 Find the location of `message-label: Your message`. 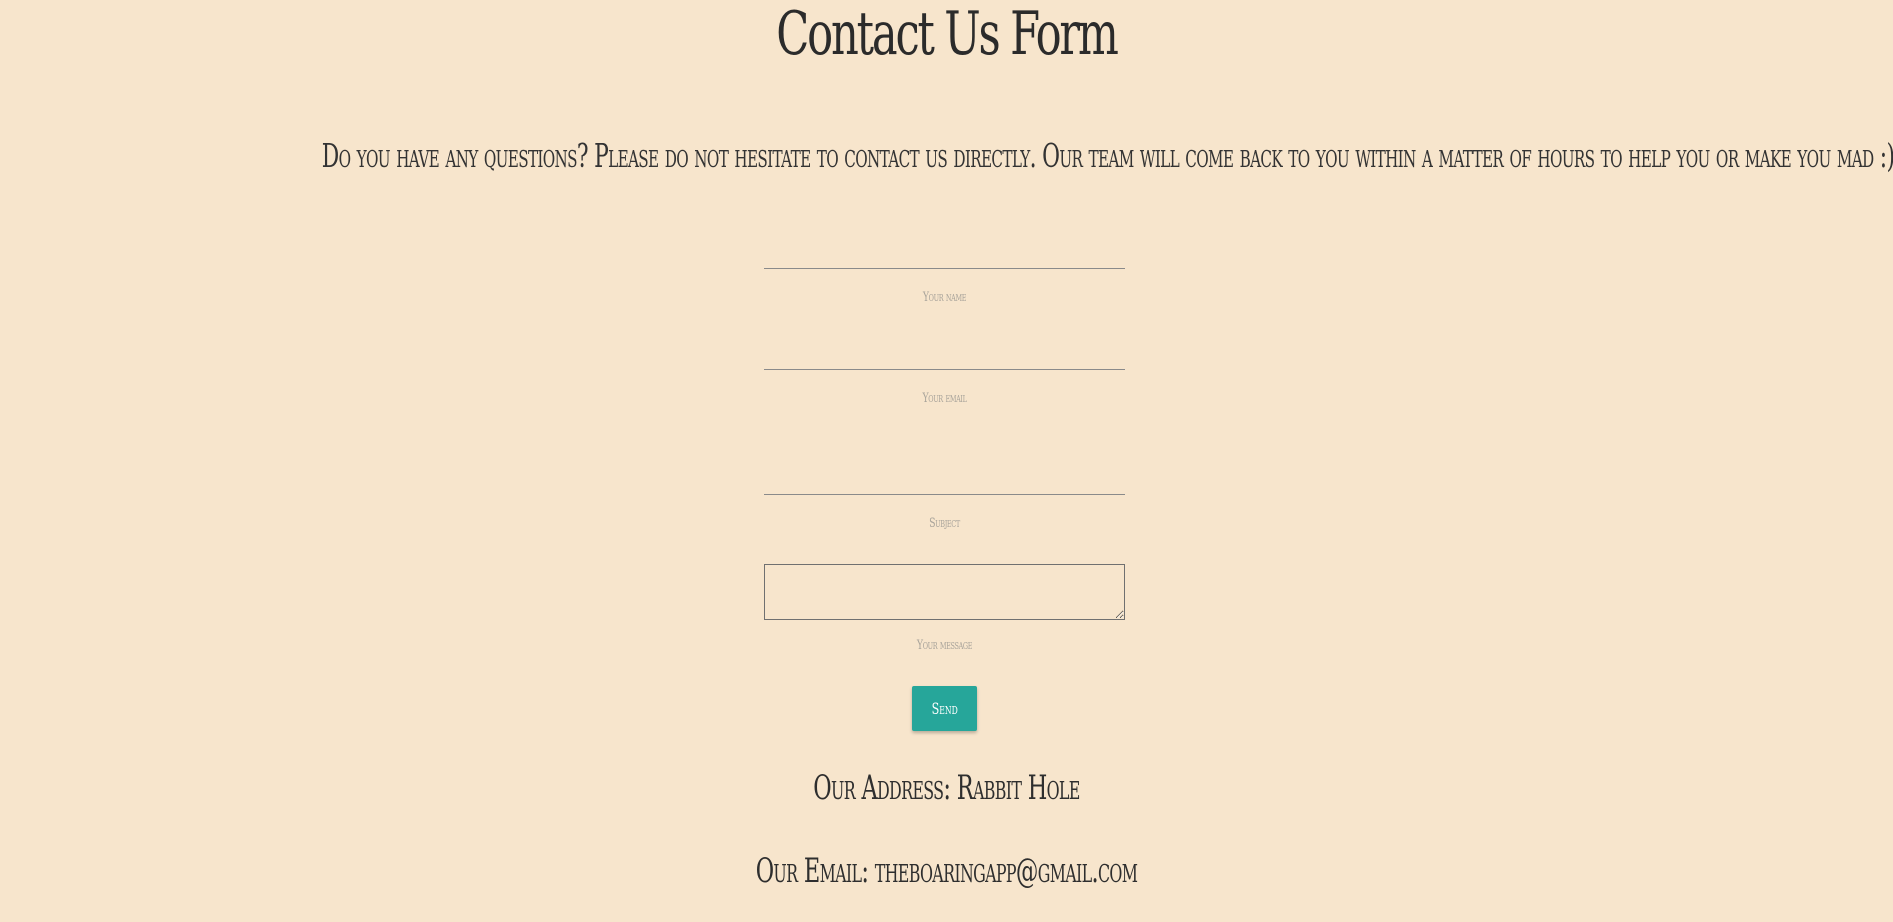

message-label: Your message is located at coordinates (944, 645).